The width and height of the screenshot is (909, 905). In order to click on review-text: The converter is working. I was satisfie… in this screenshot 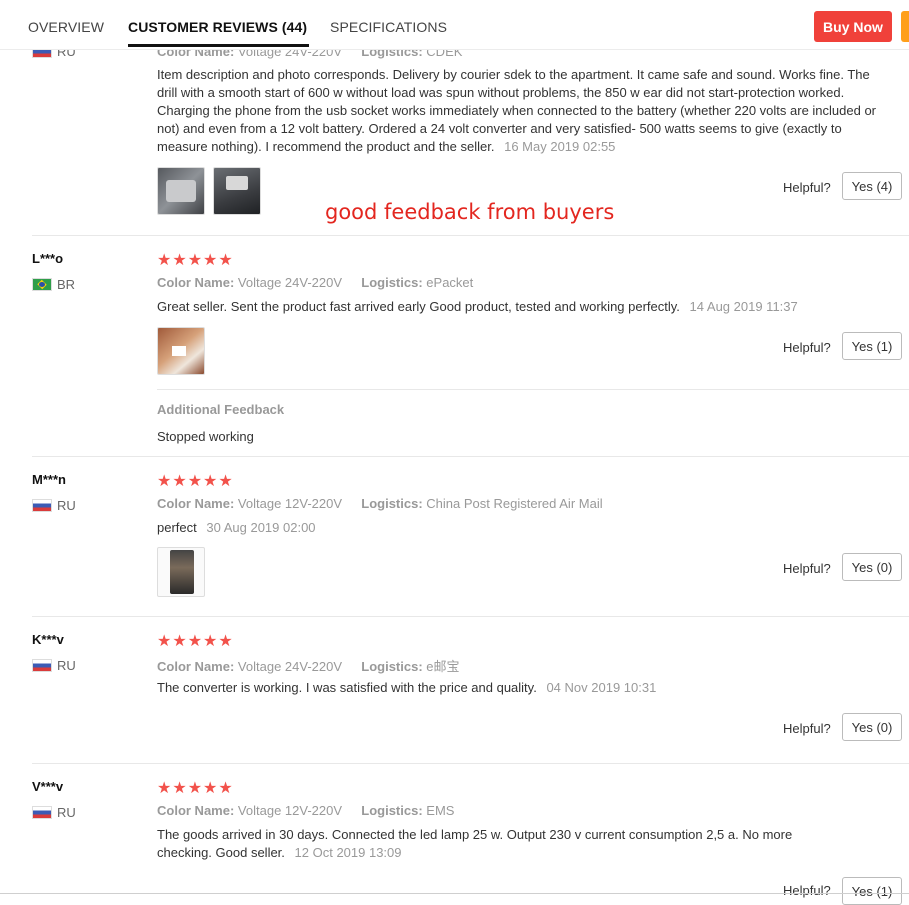, I will do `click(517, 688)`.